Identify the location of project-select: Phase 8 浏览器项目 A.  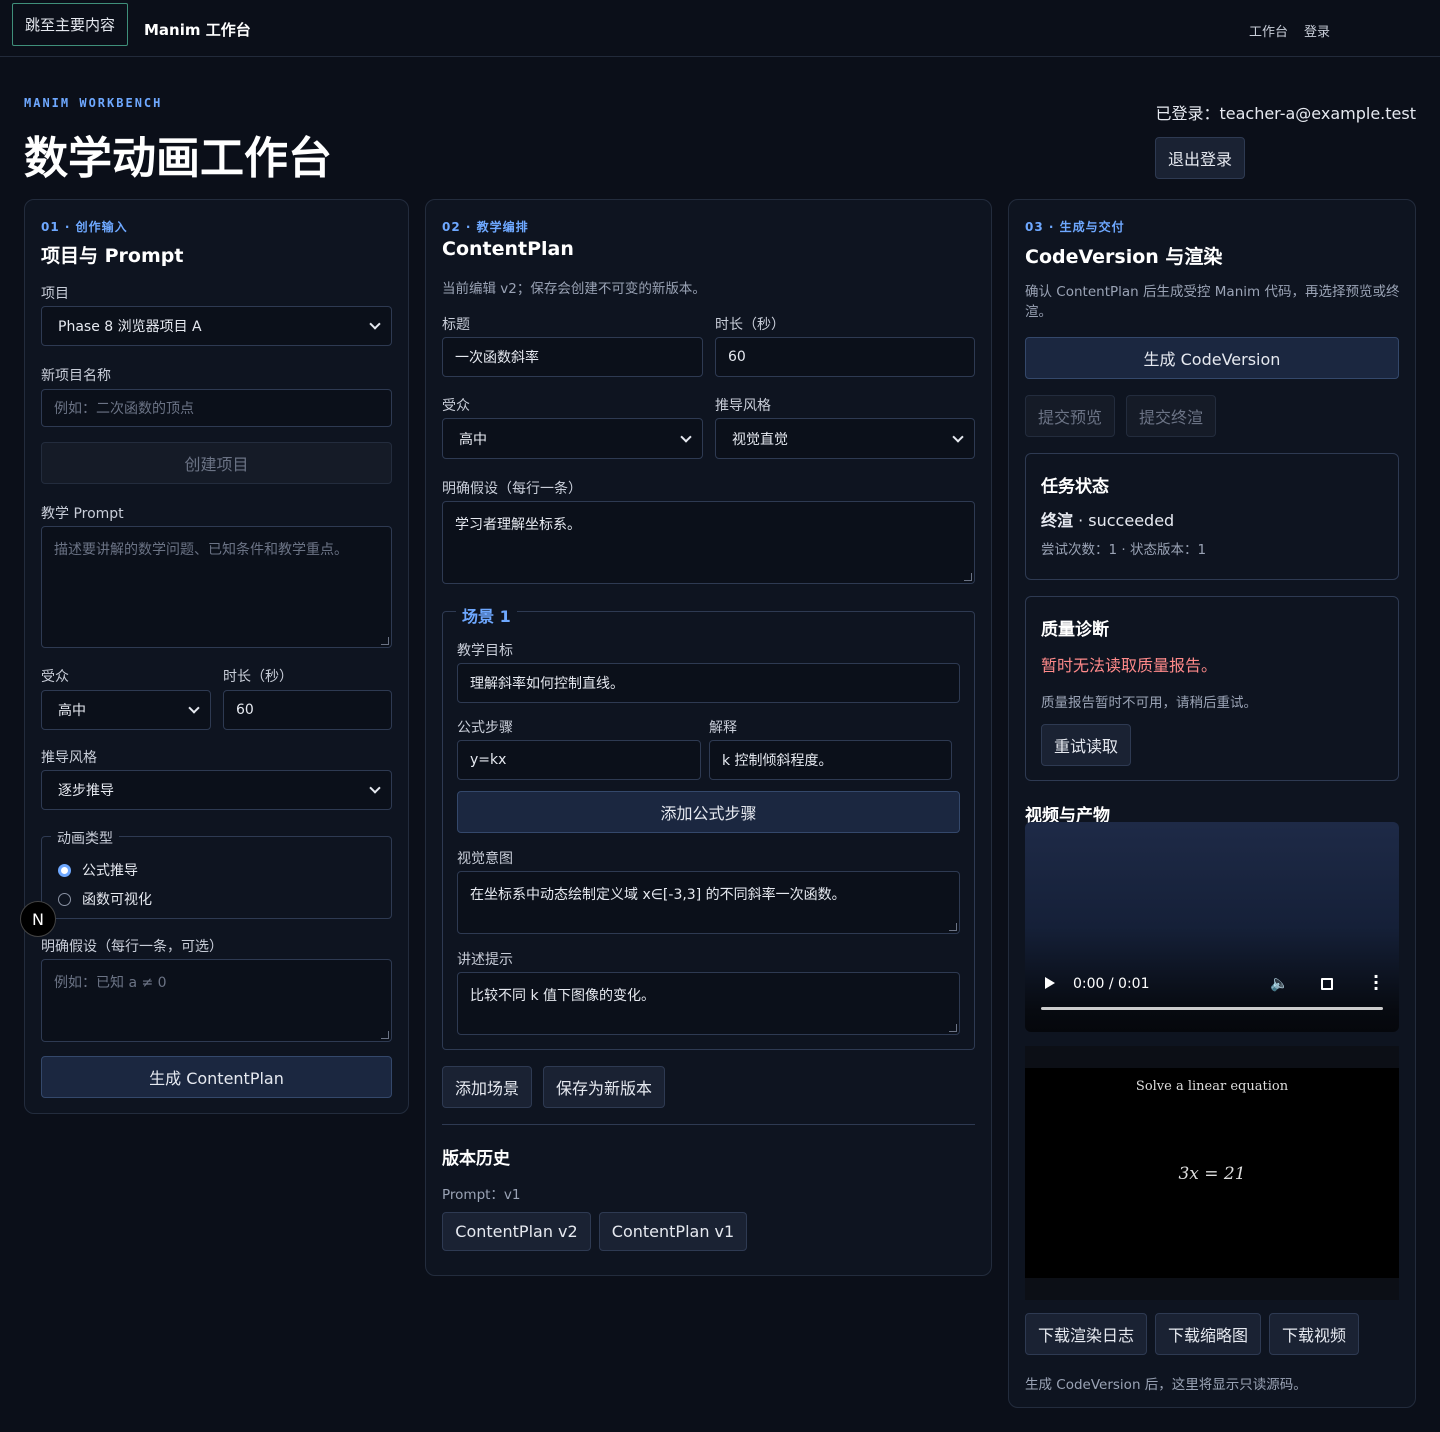
(216, 326).